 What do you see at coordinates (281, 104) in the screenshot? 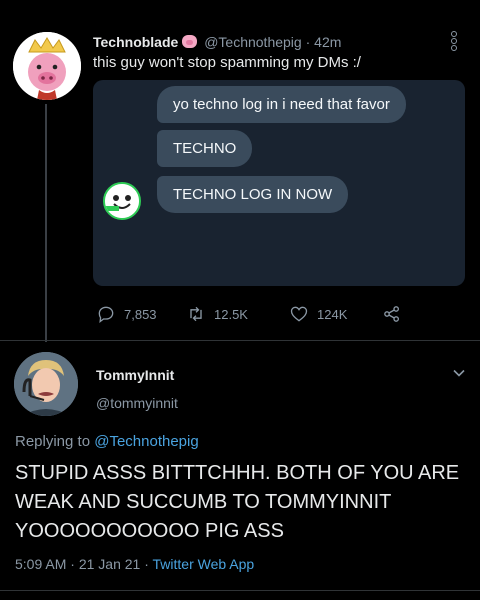
I see `dm-message: yo techno log in i need that favor` at bounding box center [281, 104].